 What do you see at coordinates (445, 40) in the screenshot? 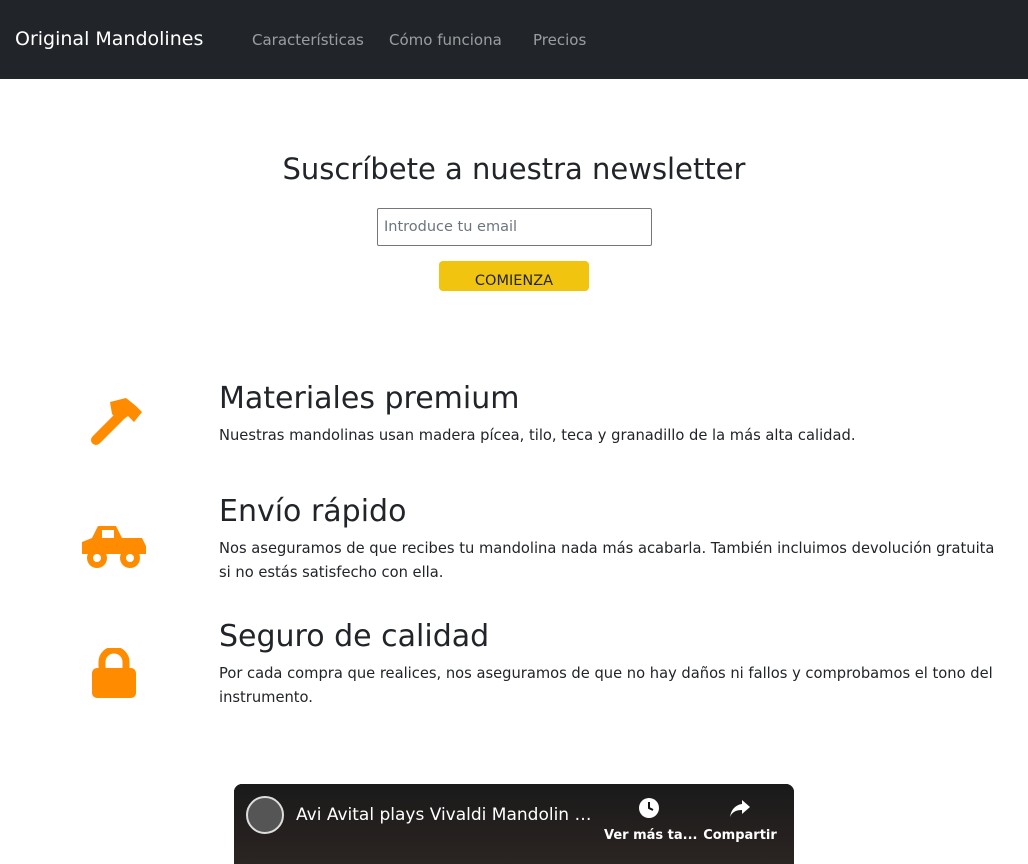
I see `nav-link-como-funciona: Cómo funciona` at bounding box center [445, 40].